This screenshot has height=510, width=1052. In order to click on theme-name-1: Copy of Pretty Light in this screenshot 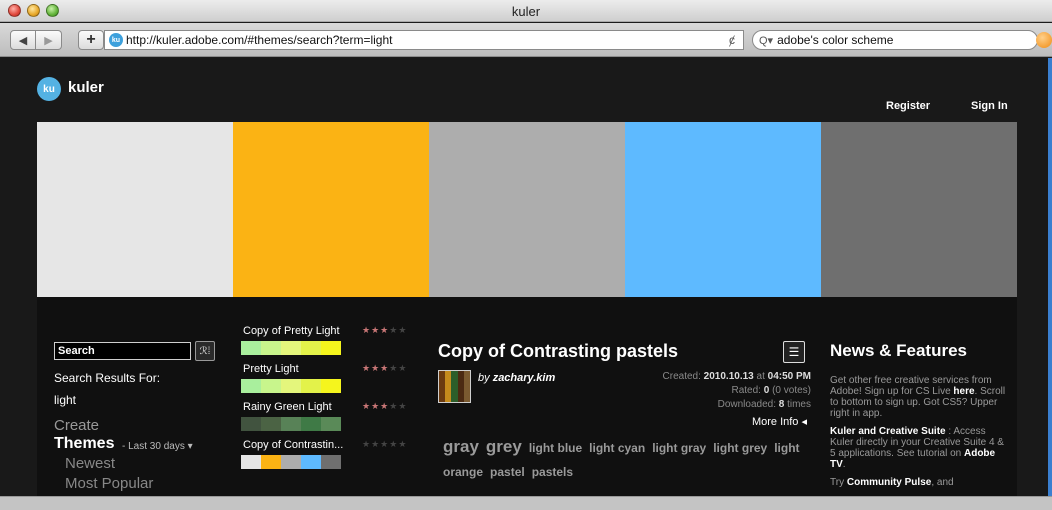, I will do `click(291, 331)`.